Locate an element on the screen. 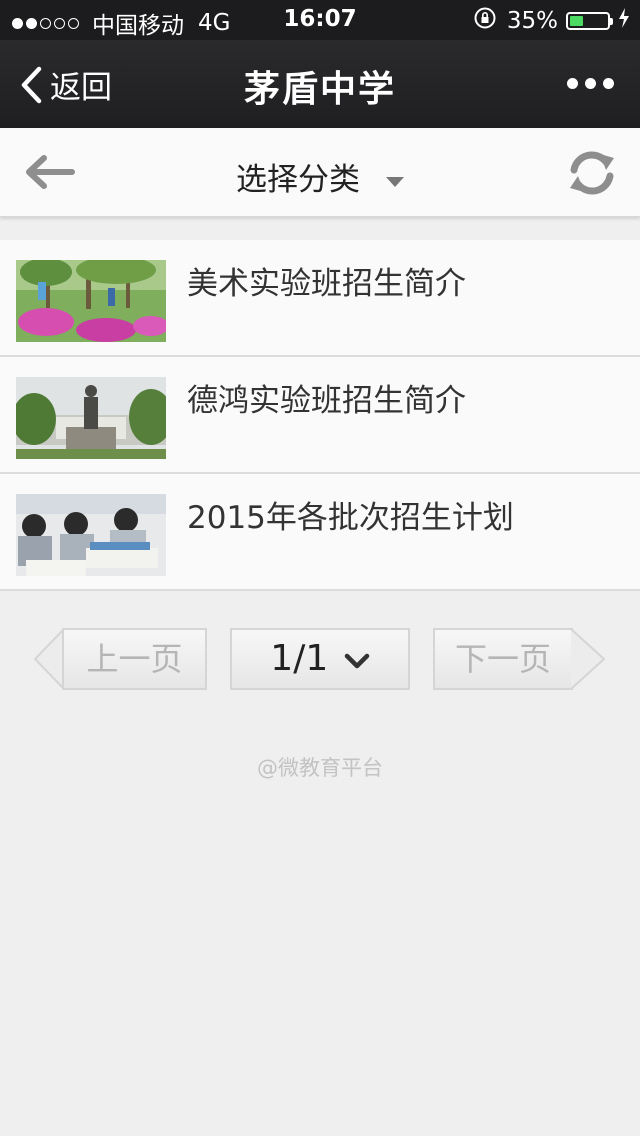 The image size is (640, 1136). more-options-icon is located at coordinates (587, 83).